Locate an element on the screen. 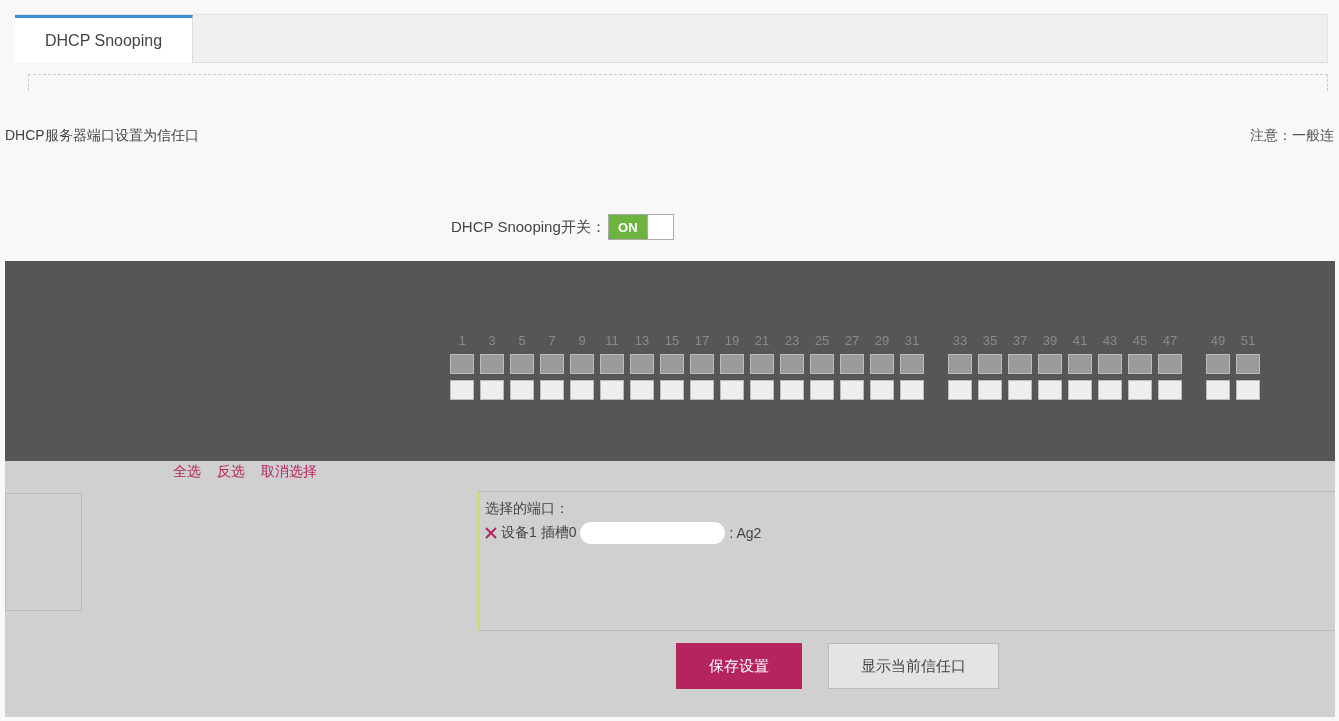 The image size is (1339, 721). port-device-text: 设备1 插槽0 is located at coordinates (539, 533).